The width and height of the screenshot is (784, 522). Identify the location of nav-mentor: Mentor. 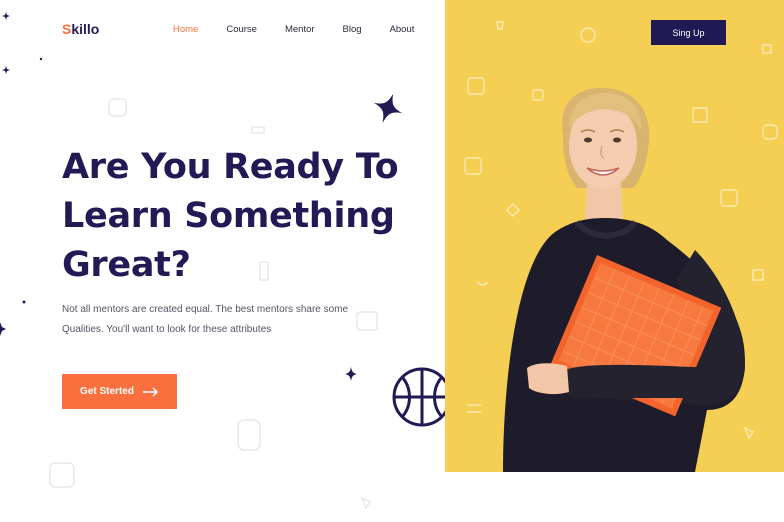
(300, 29).